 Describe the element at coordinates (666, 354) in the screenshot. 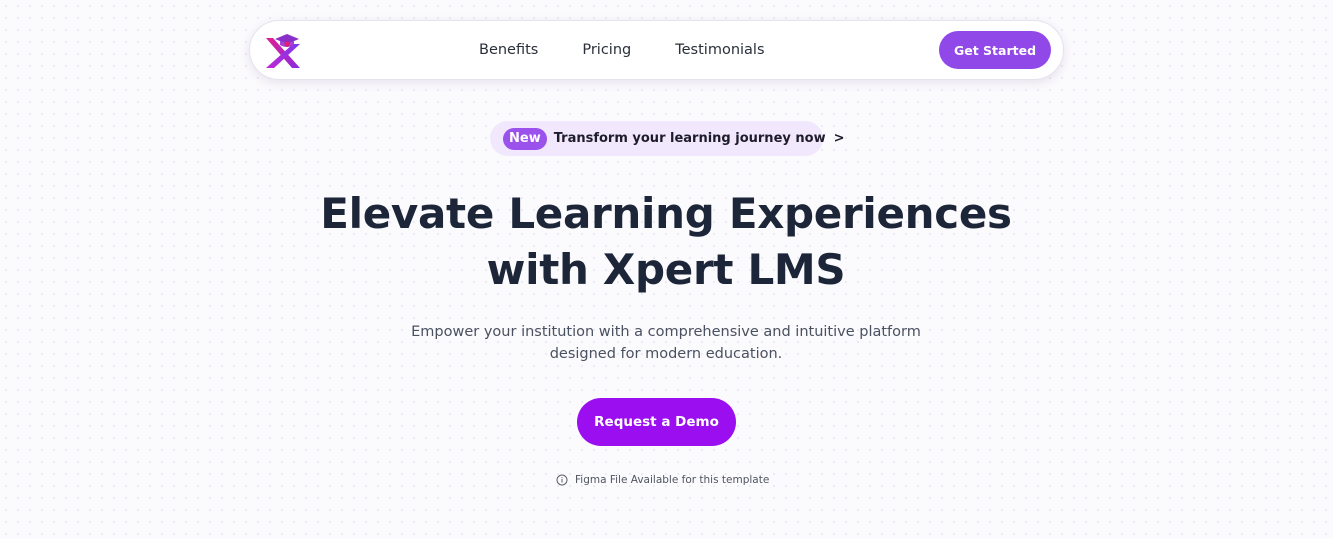

I see `hero-subtitle-line-2: designed for modern education.` at that location.